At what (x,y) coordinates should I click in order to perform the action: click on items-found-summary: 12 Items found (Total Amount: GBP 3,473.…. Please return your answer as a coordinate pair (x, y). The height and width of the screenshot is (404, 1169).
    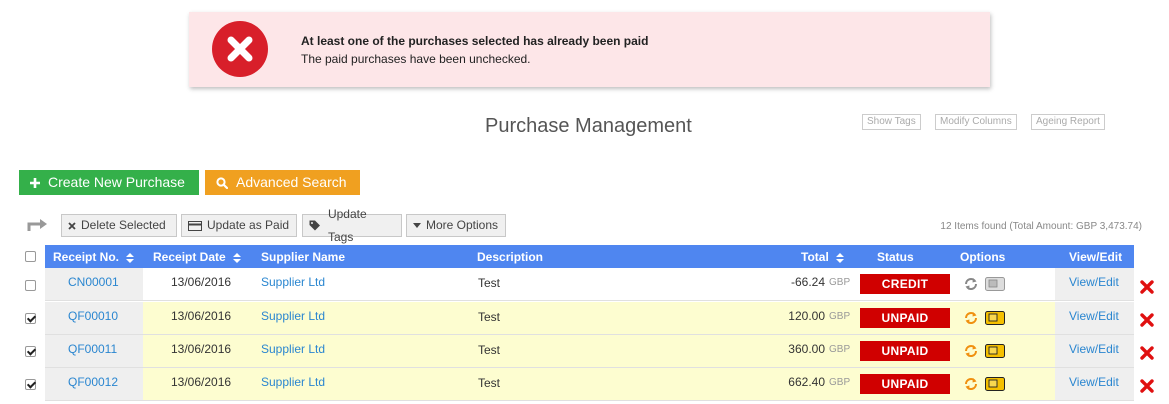
    Looking at the image, I should click on (1041, 226).